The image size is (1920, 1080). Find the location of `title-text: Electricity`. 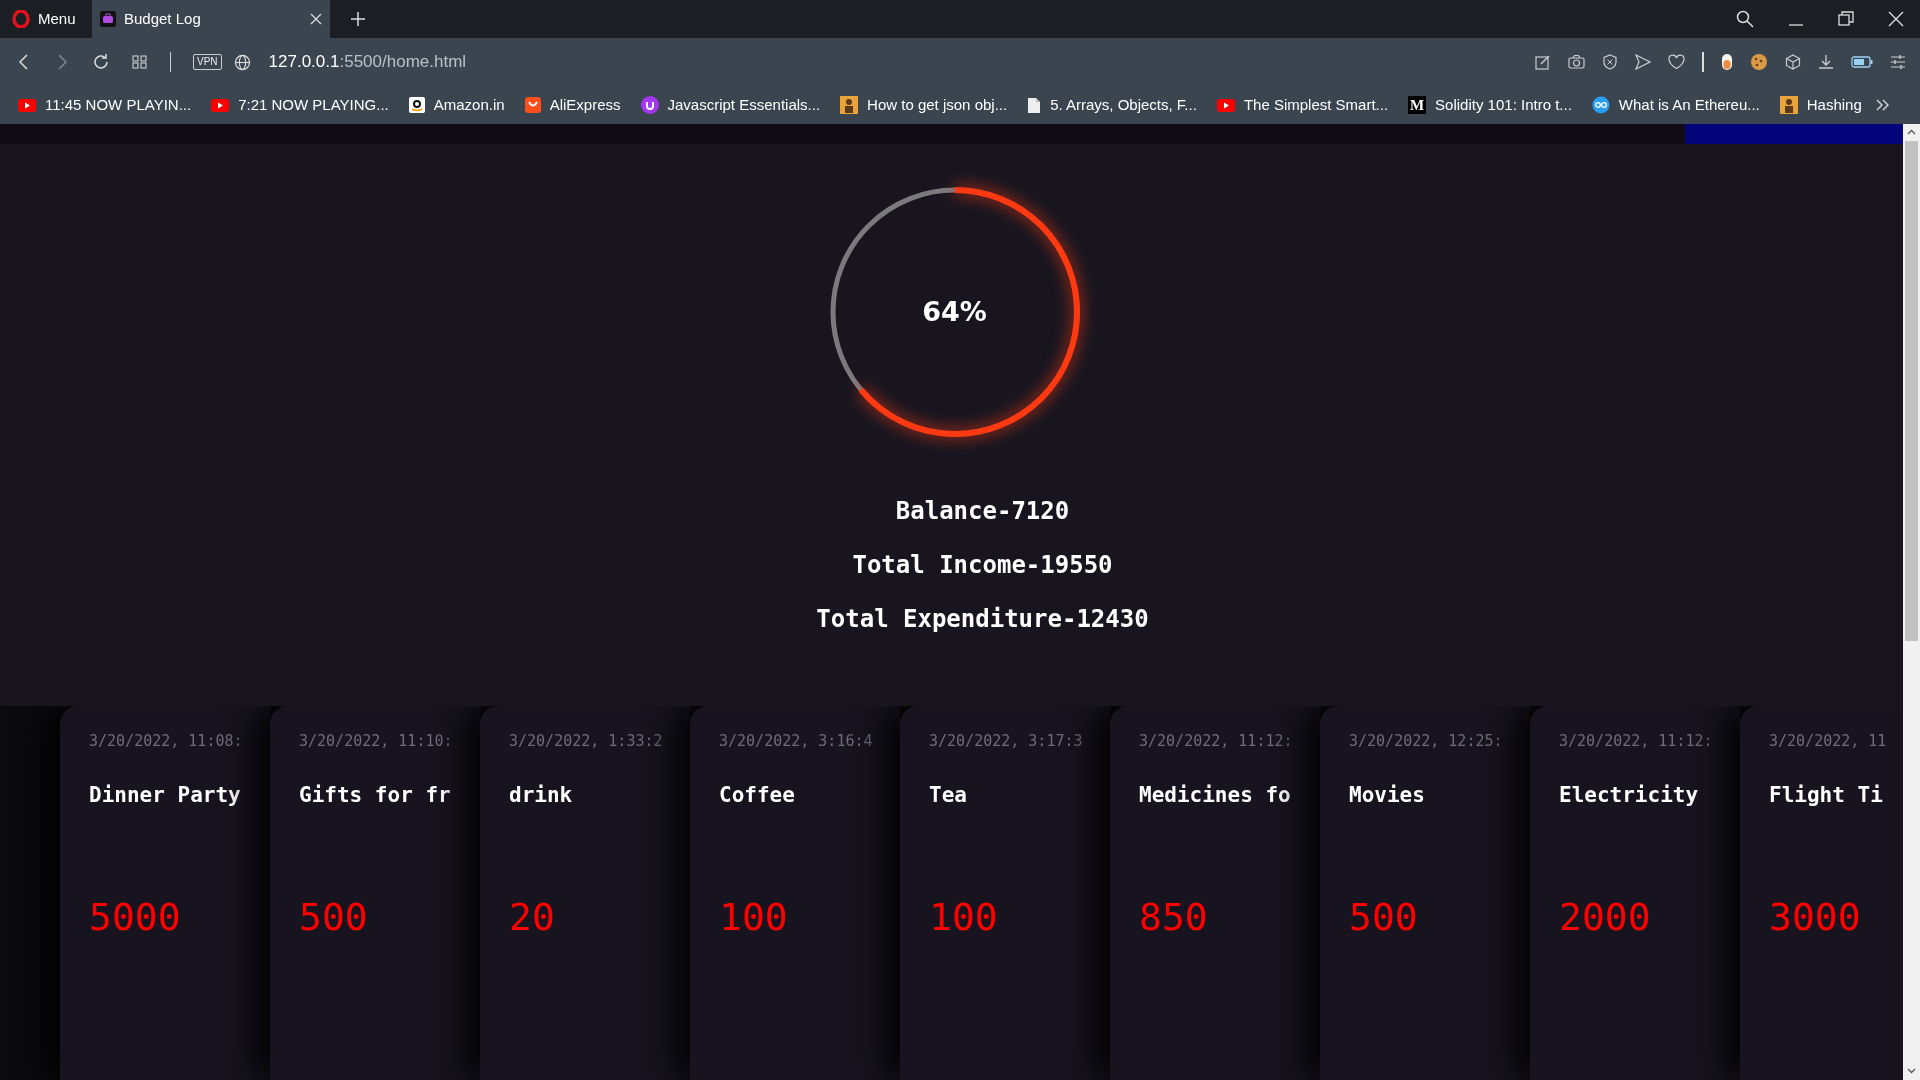

title-text: Electricity is located at coordinates (1629, 795).